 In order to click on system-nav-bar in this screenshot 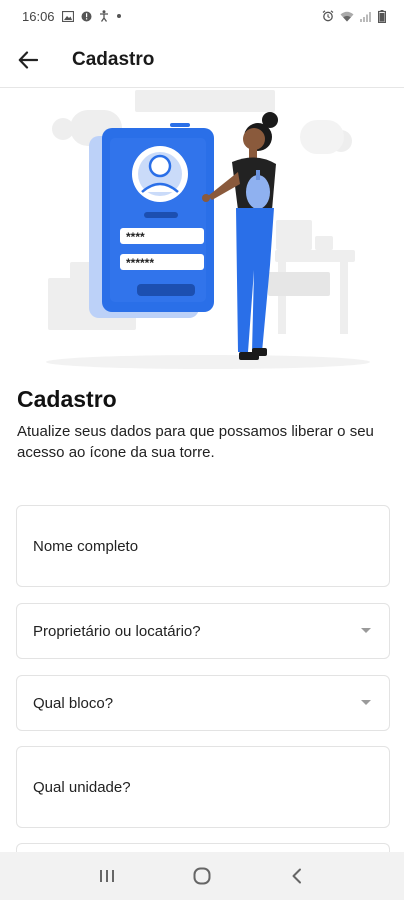, I will do `click(202, 876)`.